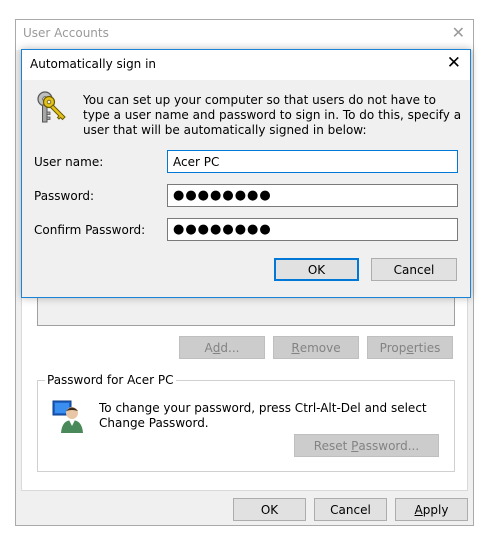 This screenshot has width=489, height=544. Describe the element at coordinates (196, 161) in the screenshot. I see `username-value: Acer PC` at that location.